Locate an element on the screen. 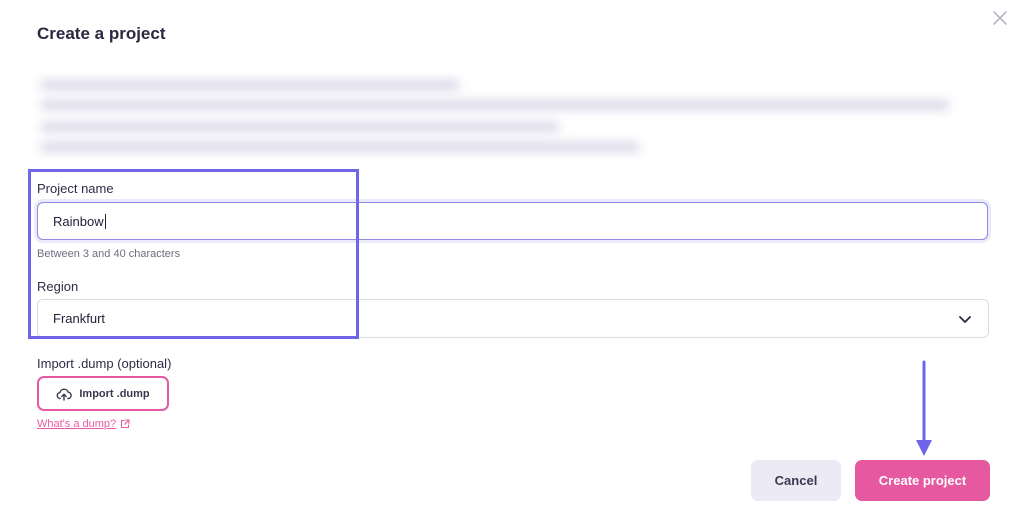 The image size is (1024, 515). import-dump-button: Import .dump is located at coordinates (103, 393).